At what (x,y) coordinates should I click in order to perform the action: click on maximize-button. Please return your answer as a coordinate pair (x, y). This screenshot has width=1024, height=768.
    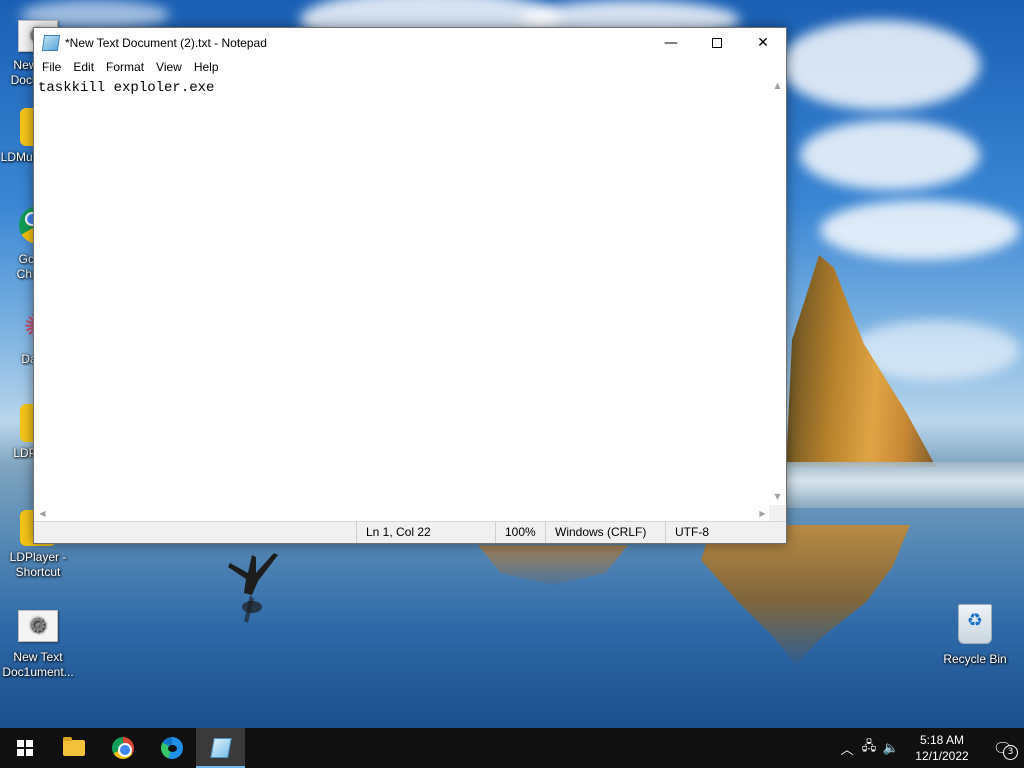
    Looking at the image, I should click on (717, 42).